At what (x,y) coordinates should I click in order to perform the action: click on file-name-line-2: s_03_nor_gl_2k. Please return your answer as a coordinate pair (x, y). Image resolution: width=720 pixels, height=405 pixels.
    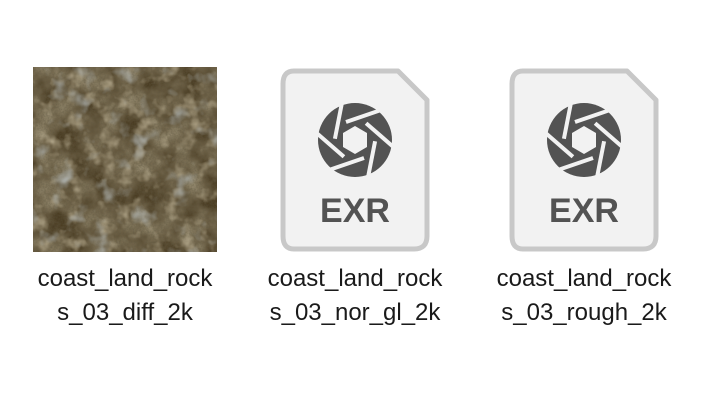
    Looking at the image, I should click on (355, 312).